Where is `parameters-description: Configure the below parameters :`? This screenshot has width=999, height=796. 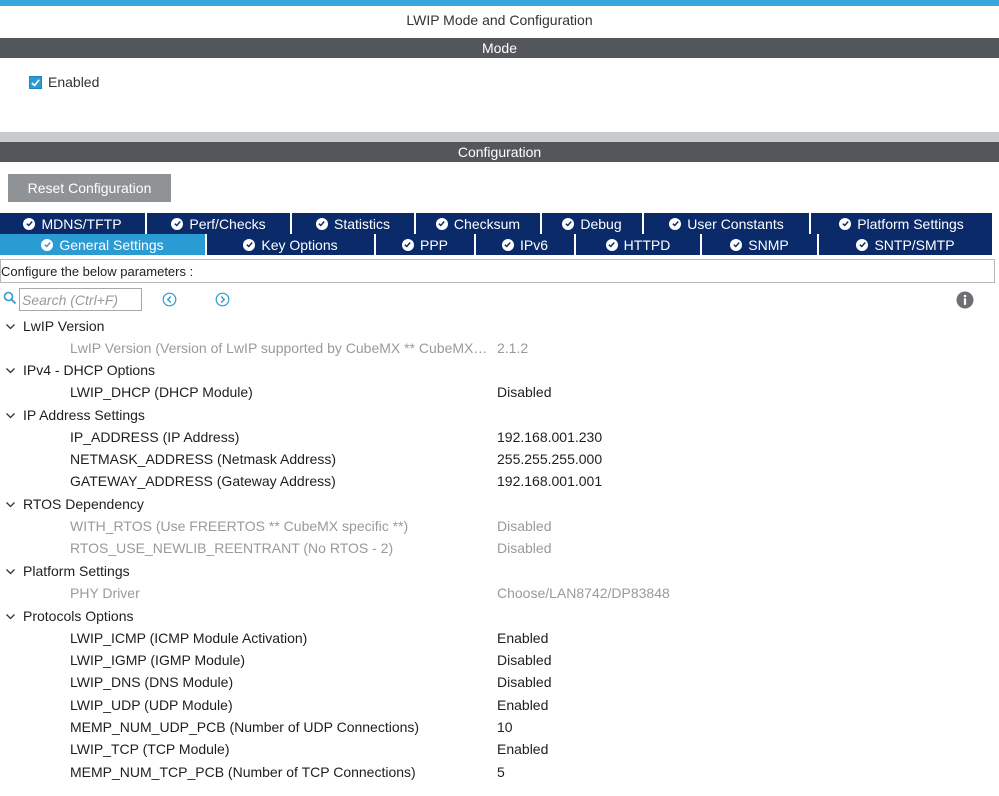
parameters-description: Configure the below parameters : is located at coordinates (497, 271).